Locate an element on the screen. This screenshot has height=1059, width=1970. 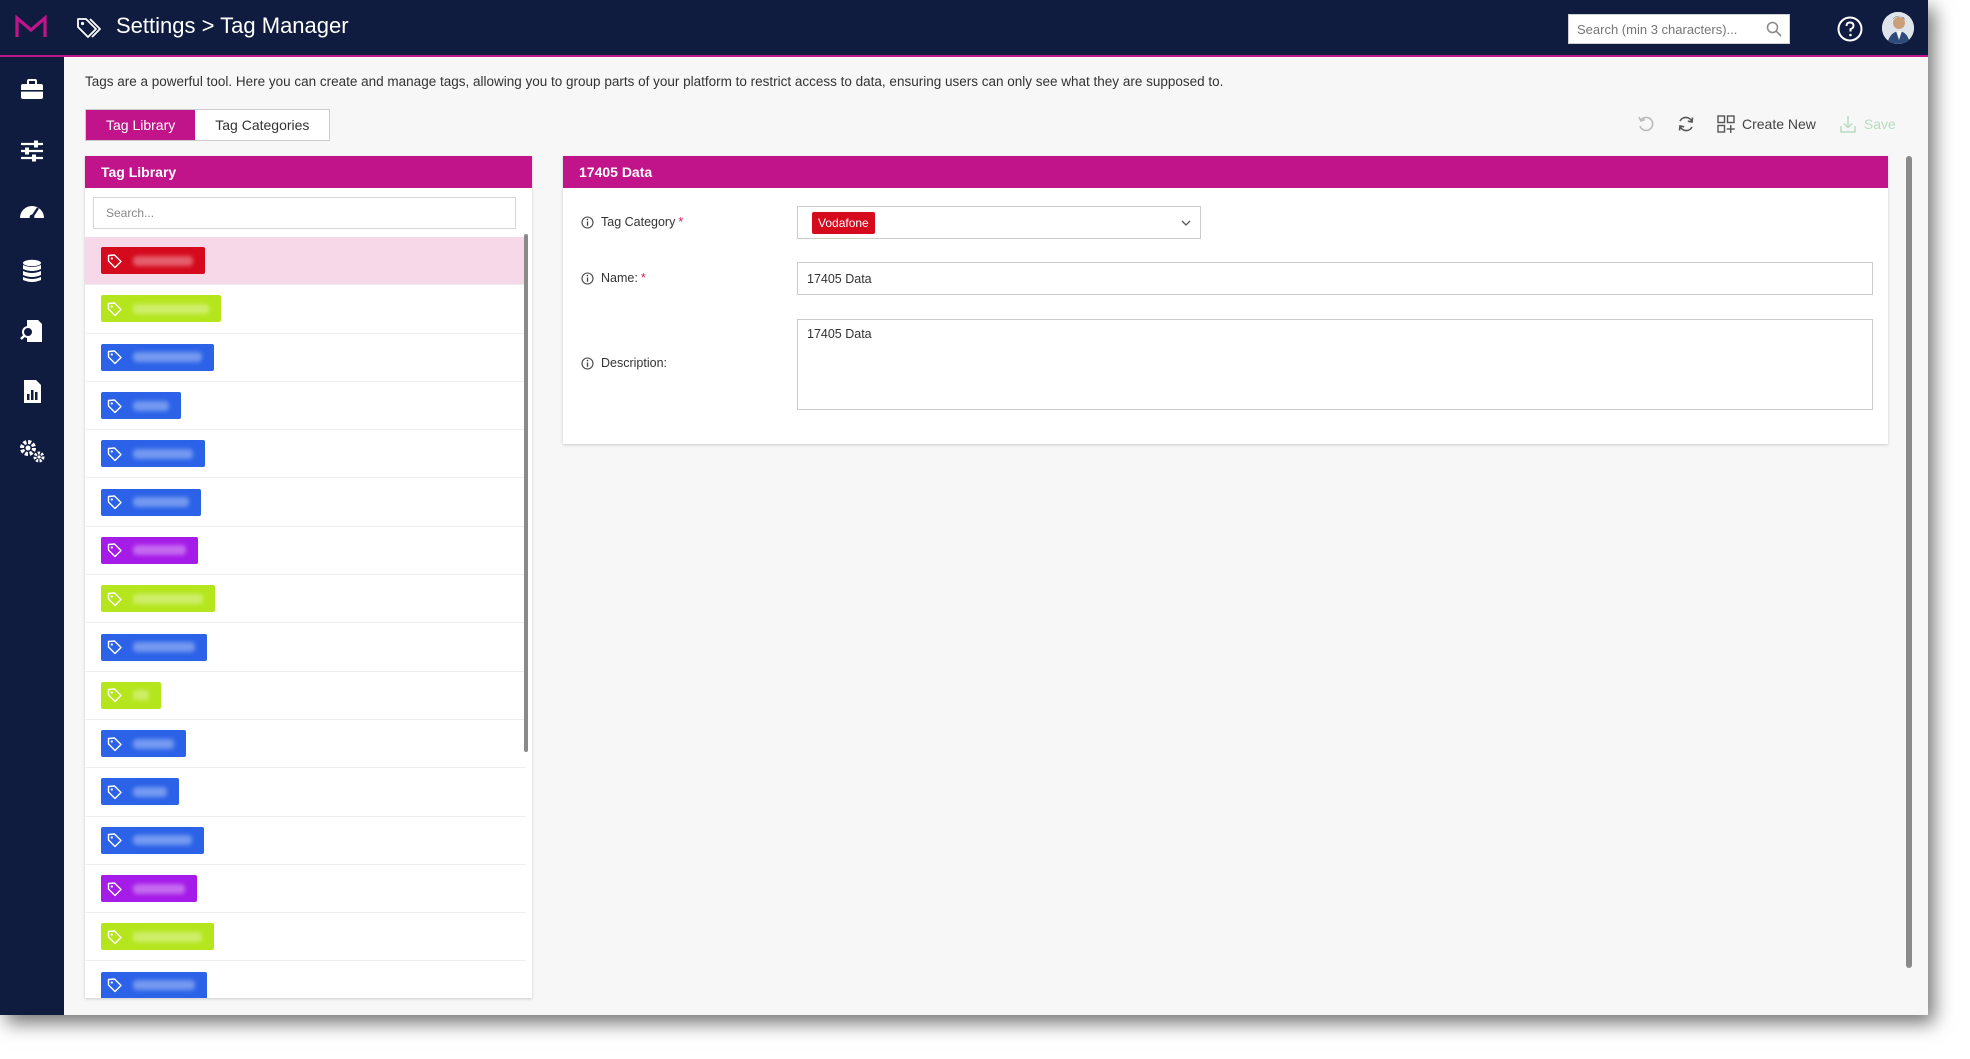
briefcase-icon is located at coordinates (32, 90).